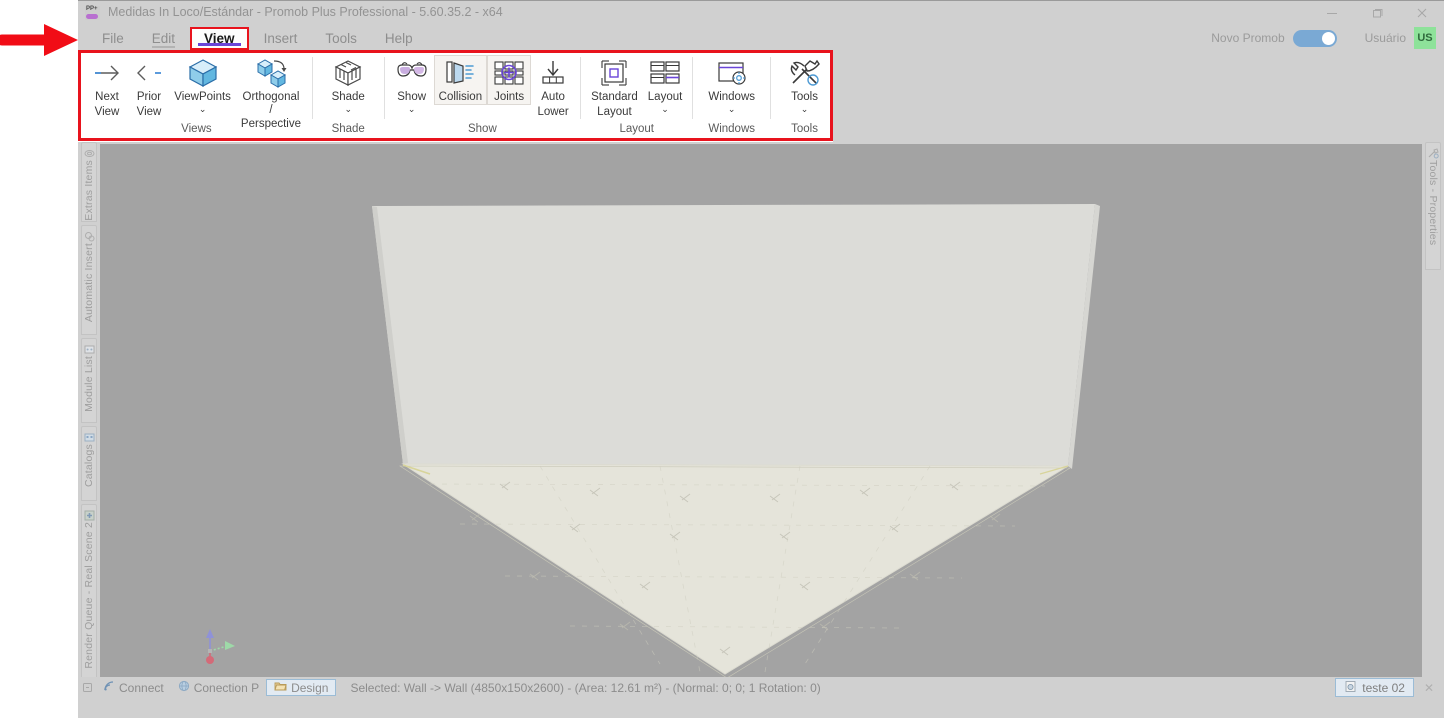 The width and height of the screenshot is (1444, 718). What do you see at coordinates (665, 97) in the screenshot?
I see `layout-label: Layout` at bounding box center [665, 97].